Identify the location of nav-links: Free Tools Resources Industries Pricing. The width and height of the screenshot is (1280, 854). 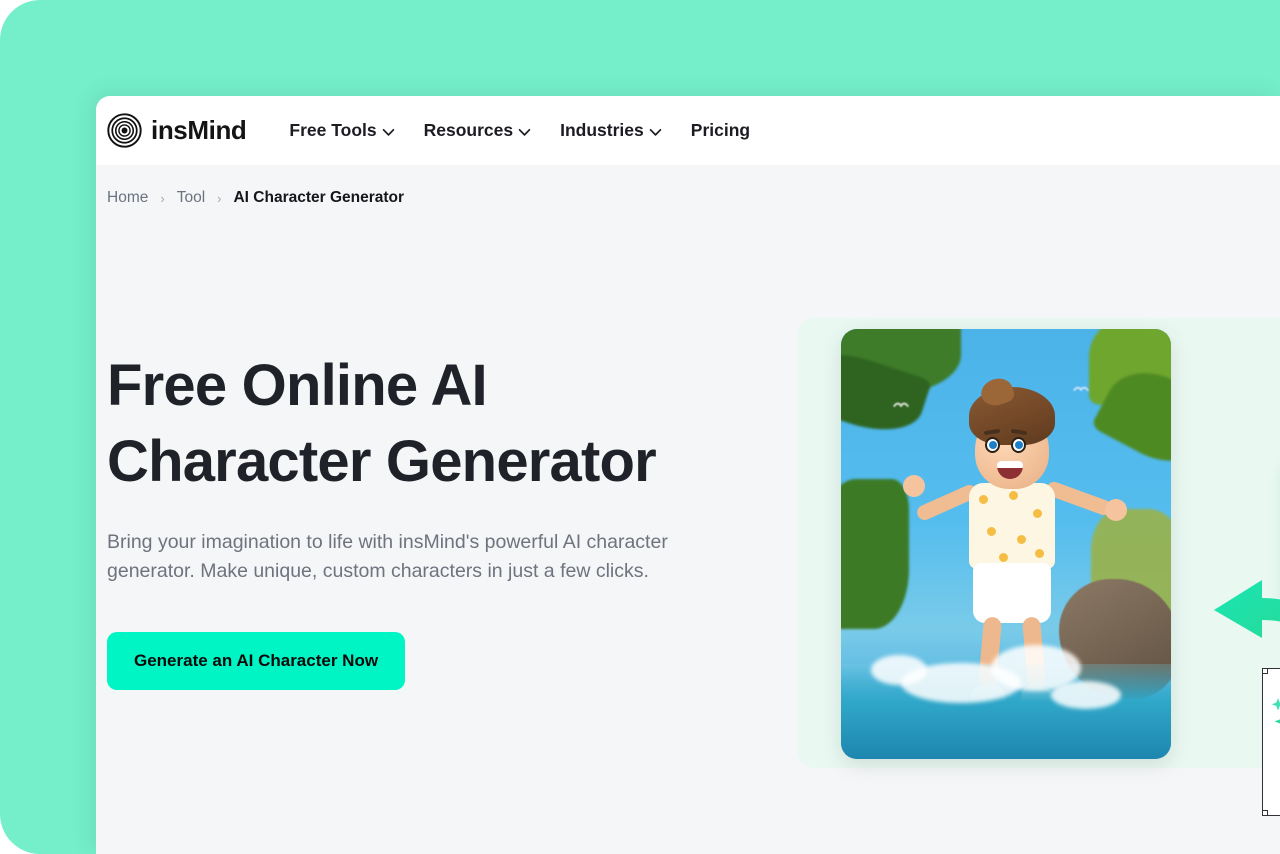
(519, 130).